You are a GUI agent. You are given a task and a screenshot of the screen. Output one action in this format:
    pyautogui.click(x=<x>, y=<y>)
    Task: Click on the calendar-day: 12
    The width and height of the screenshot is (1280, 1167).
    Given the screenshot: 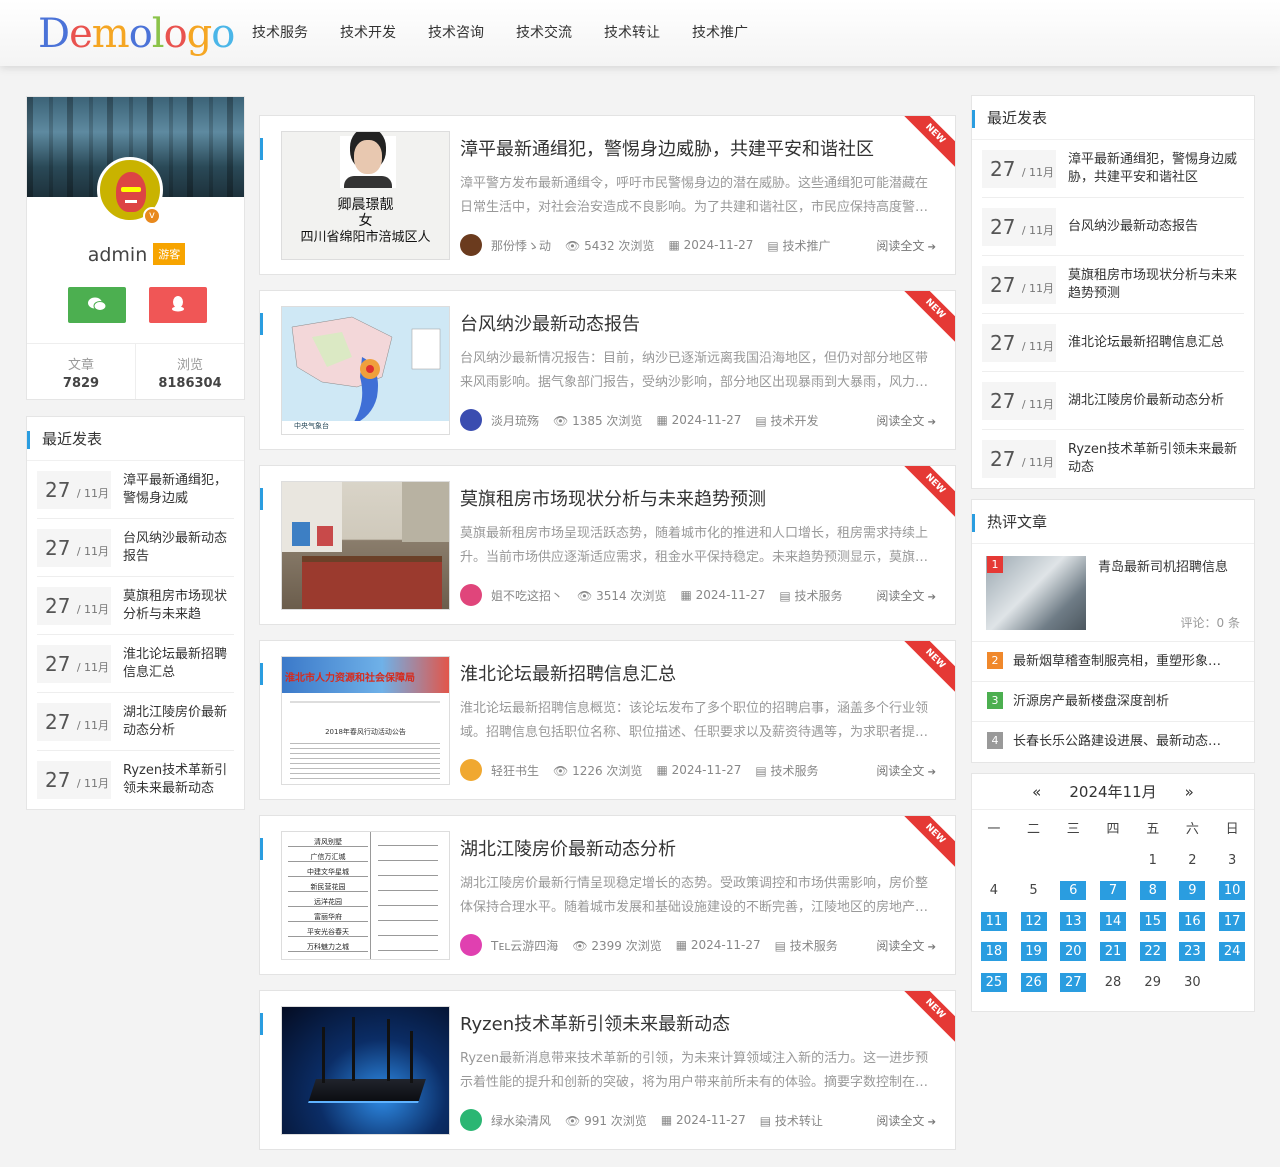 What is the action you would take?
    pyautogui.click(x=1034, y=922)
    